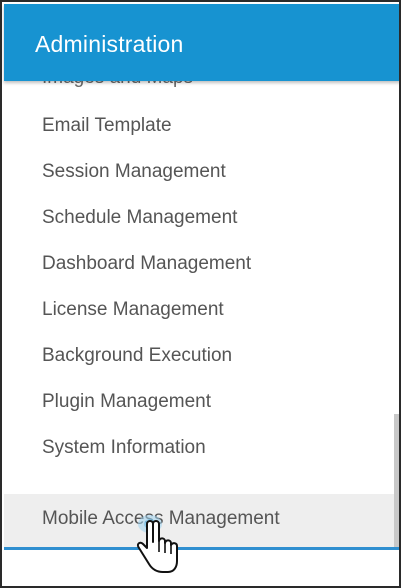 The width and height of the screenshot is (401, 588). I want to click on panel-header: Administration, so click(201, 42).